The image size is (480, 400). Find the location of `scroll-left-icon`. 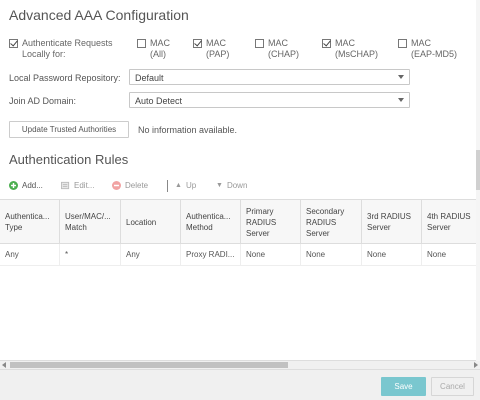

scroll-left-icon is located at coordinates (4, 365).